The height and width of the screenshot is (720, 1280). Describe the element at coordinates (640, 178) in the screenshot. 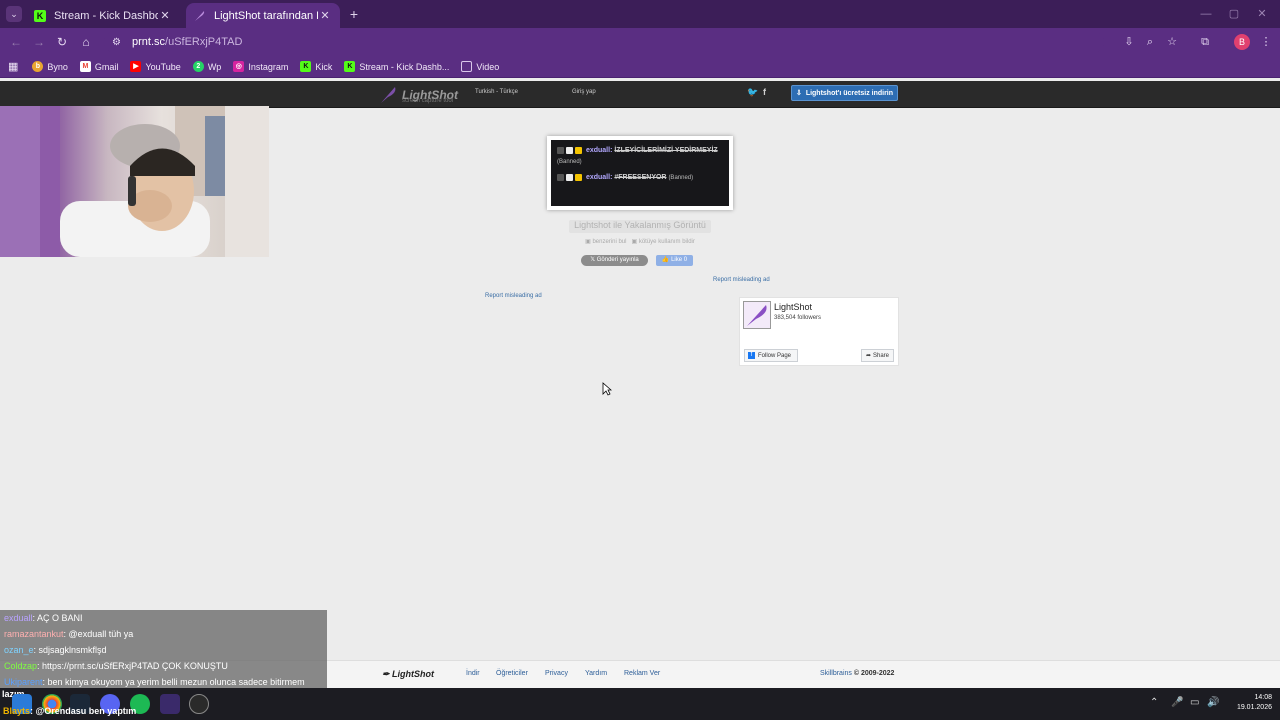

I see `screenshot-chat-message: exduall: #FREESENYOR (Banned)` at that location.